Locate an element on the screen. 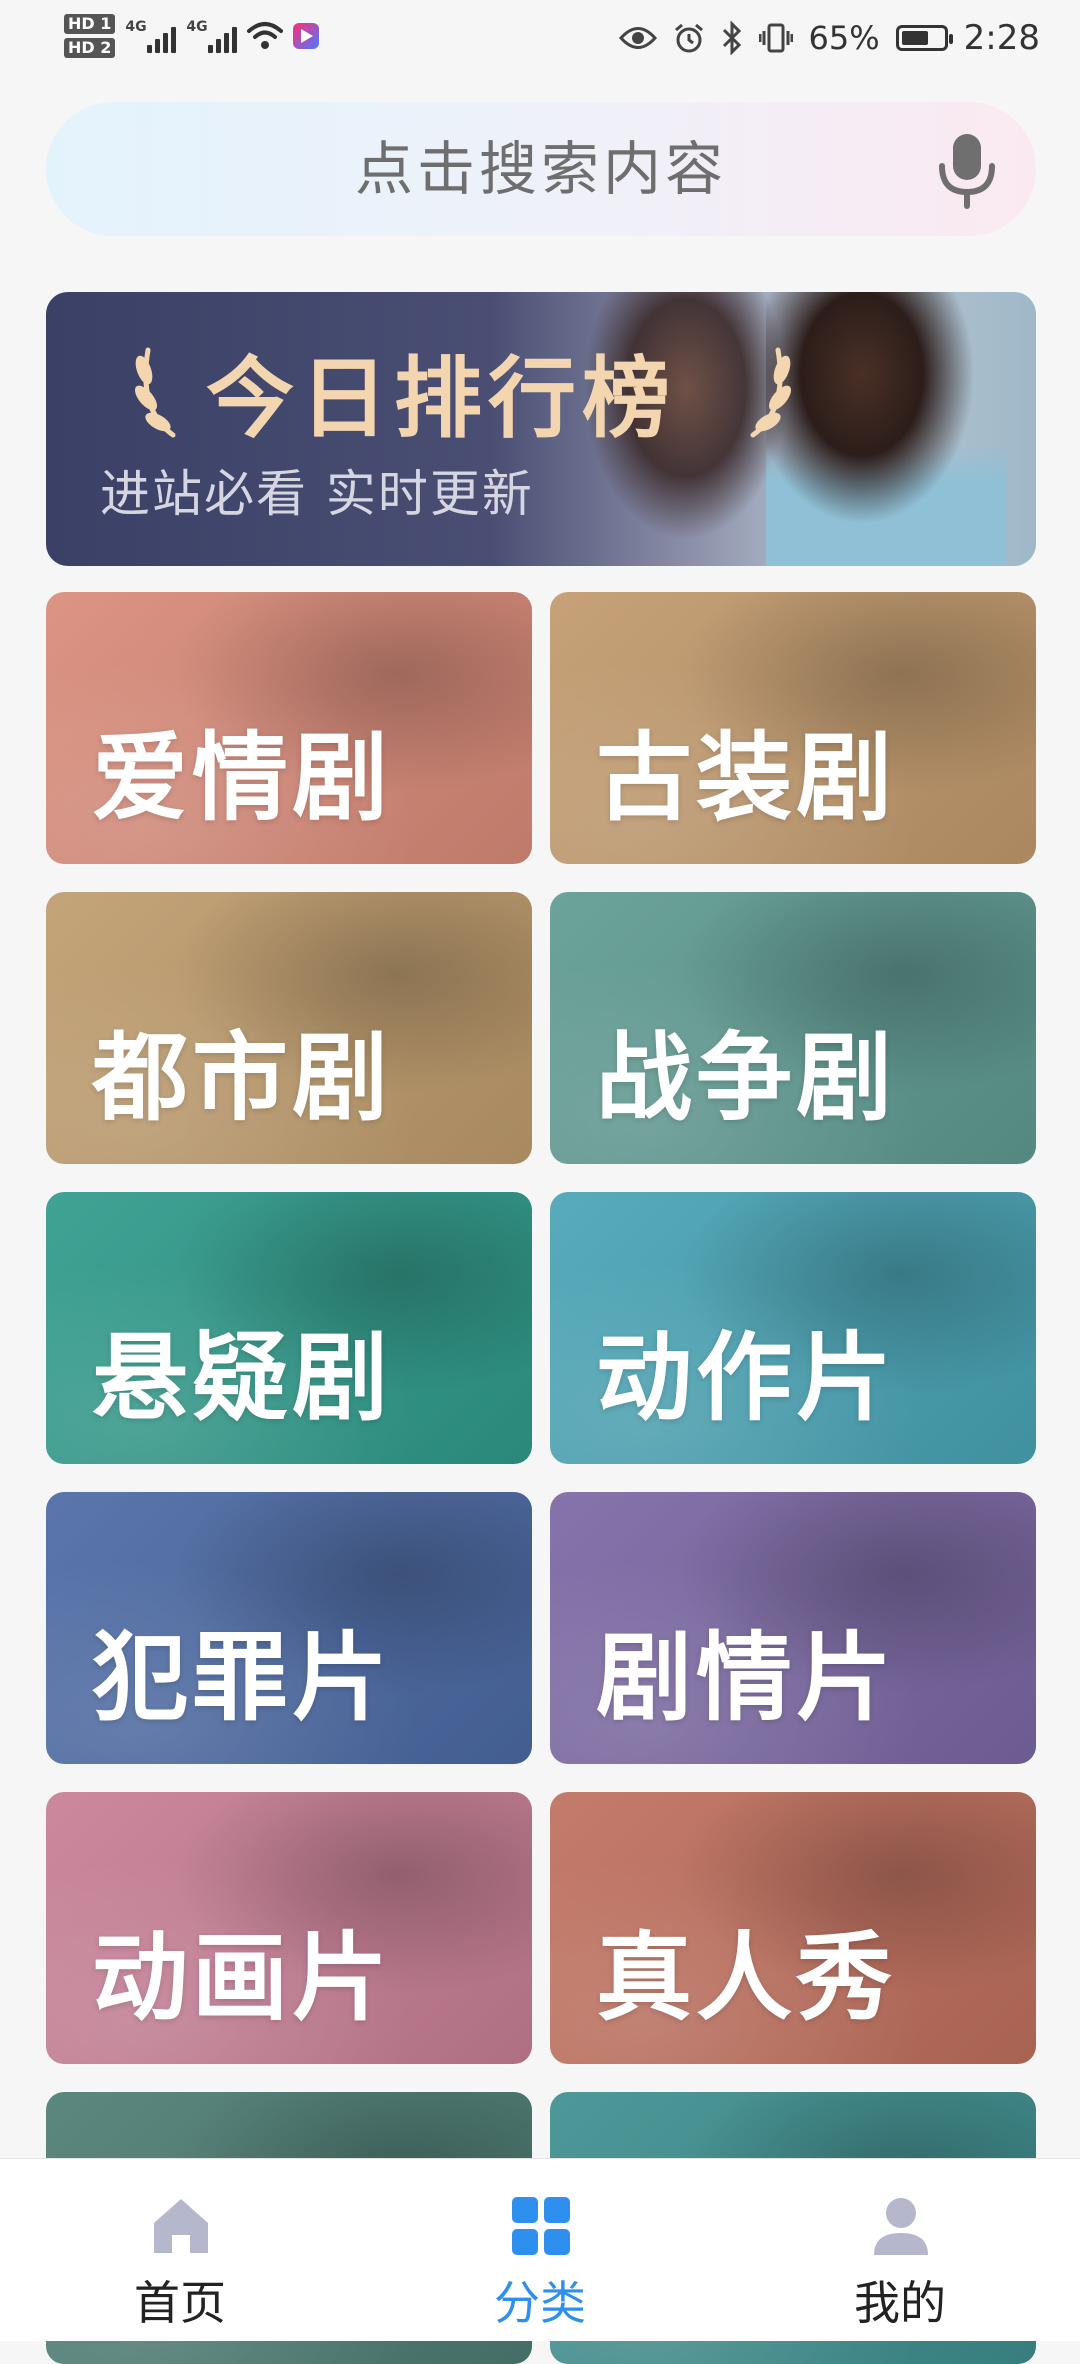 The width and height of the screenshot is (1080, 2364). battery-icon is located at coordinates (924, 38).